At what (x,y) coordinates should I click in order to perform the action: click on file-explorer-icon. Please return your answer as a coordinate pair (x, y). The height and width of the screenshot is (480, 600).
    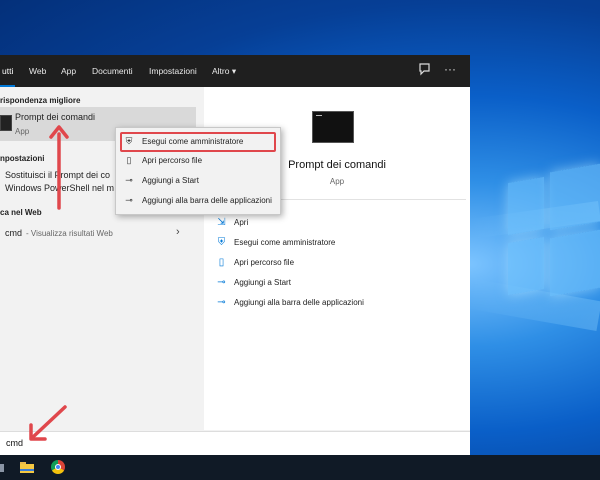
    Looking at the image, I should click on (27, 467).